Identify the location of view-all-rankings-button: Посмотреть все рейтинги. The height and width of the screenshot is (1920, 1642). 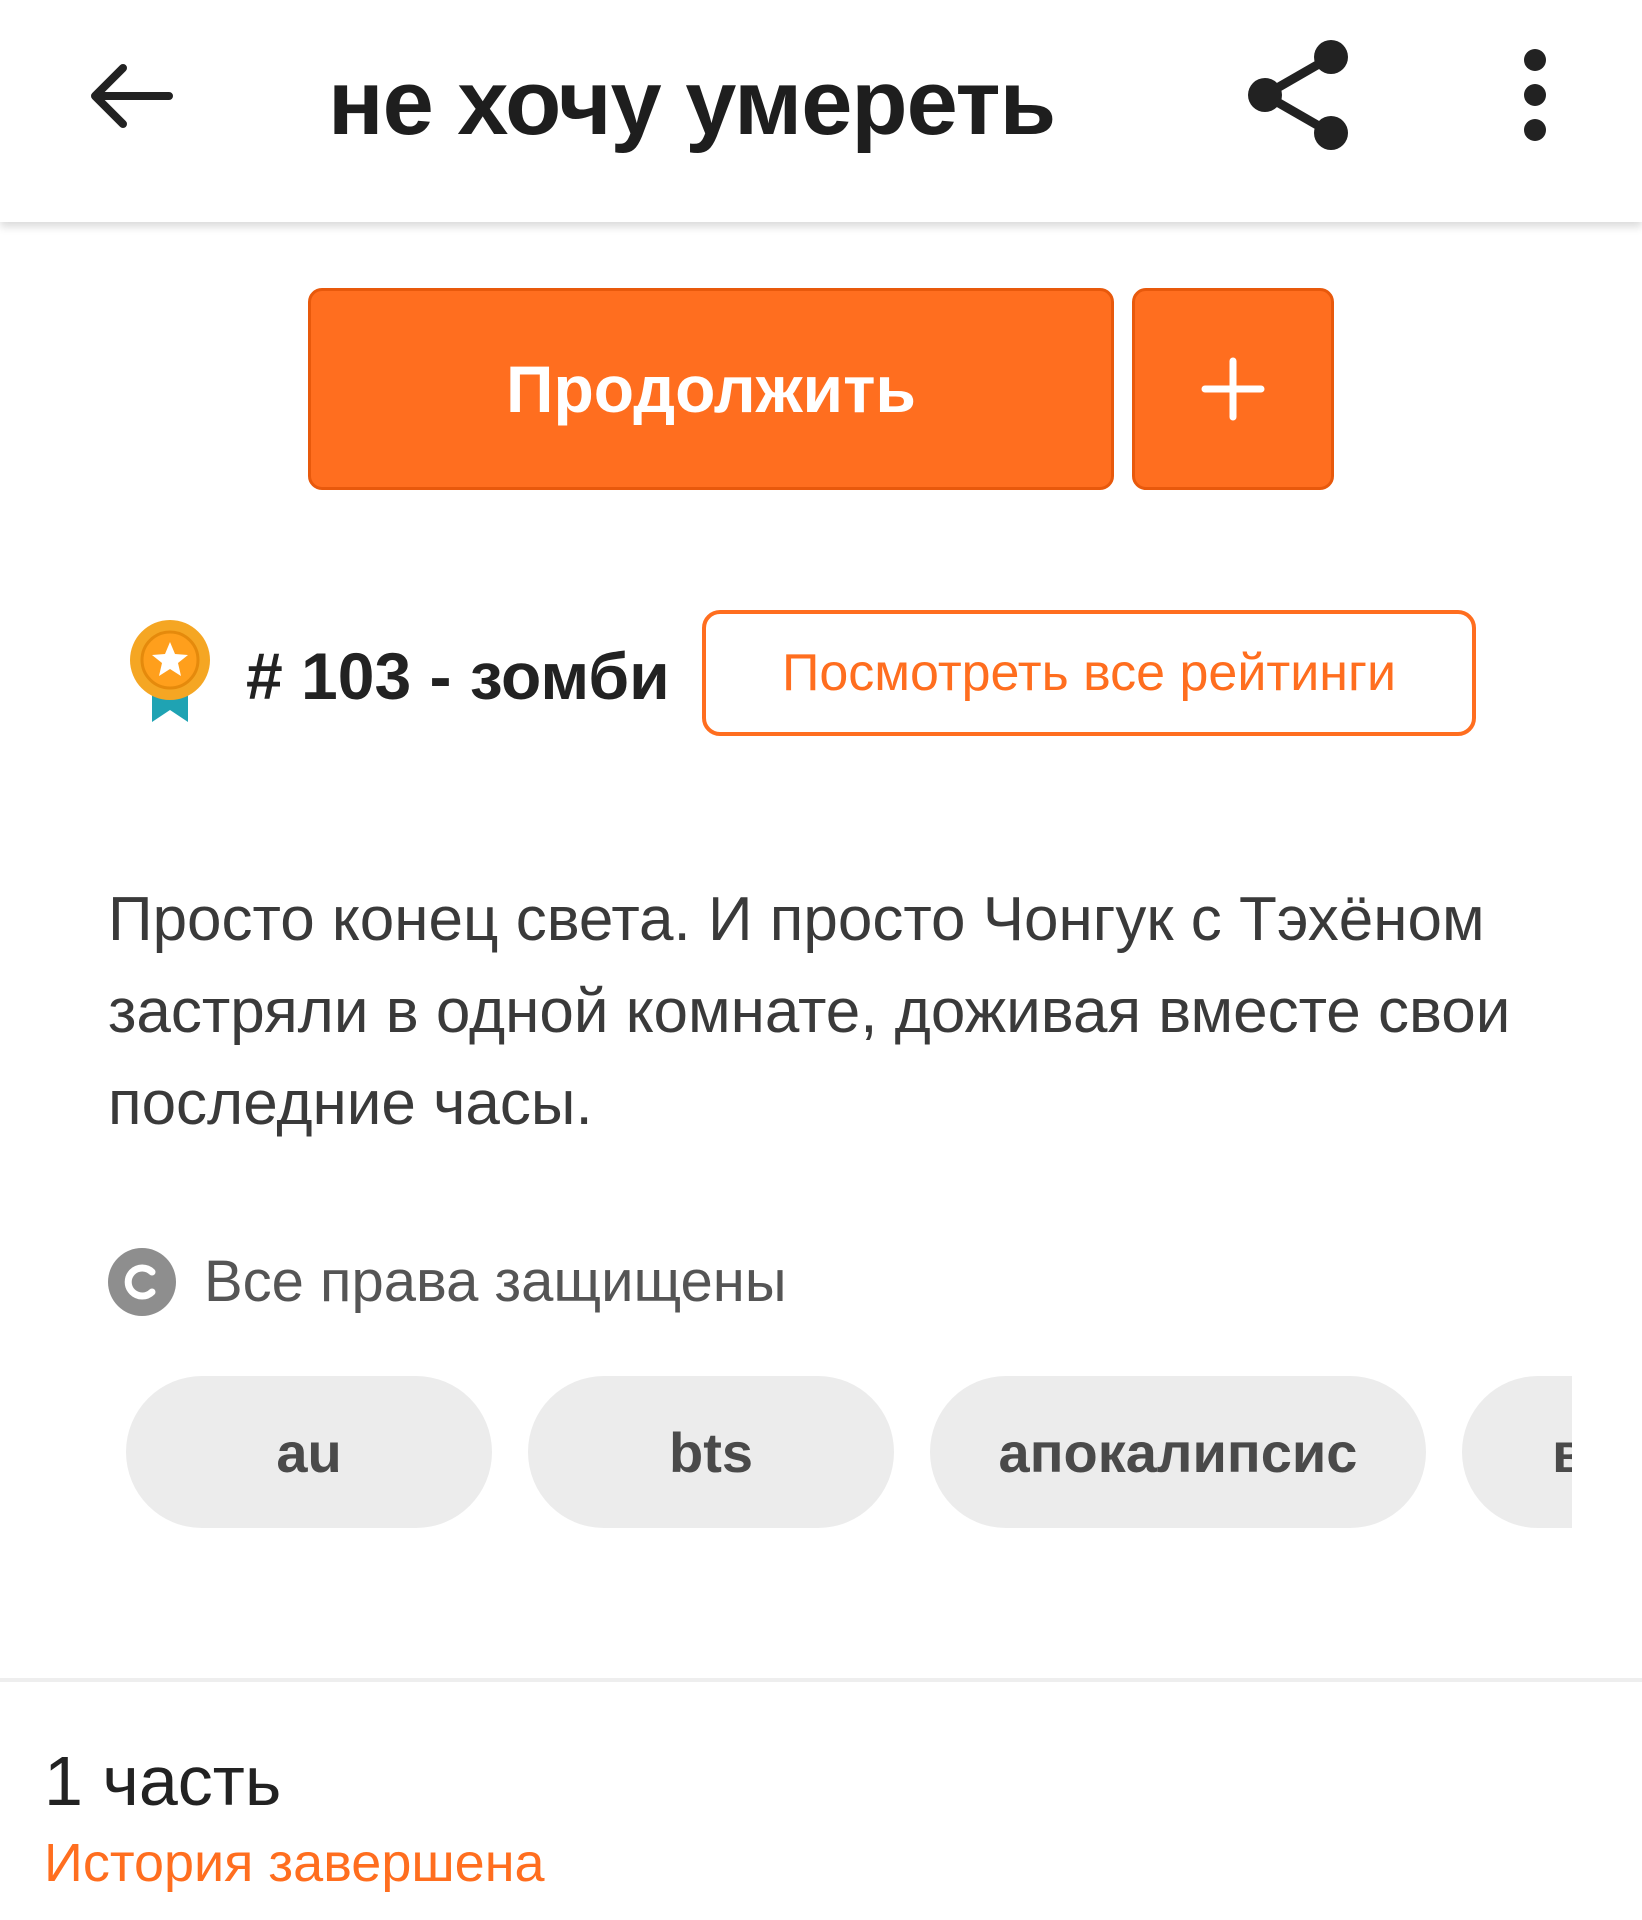
(1089, 673).